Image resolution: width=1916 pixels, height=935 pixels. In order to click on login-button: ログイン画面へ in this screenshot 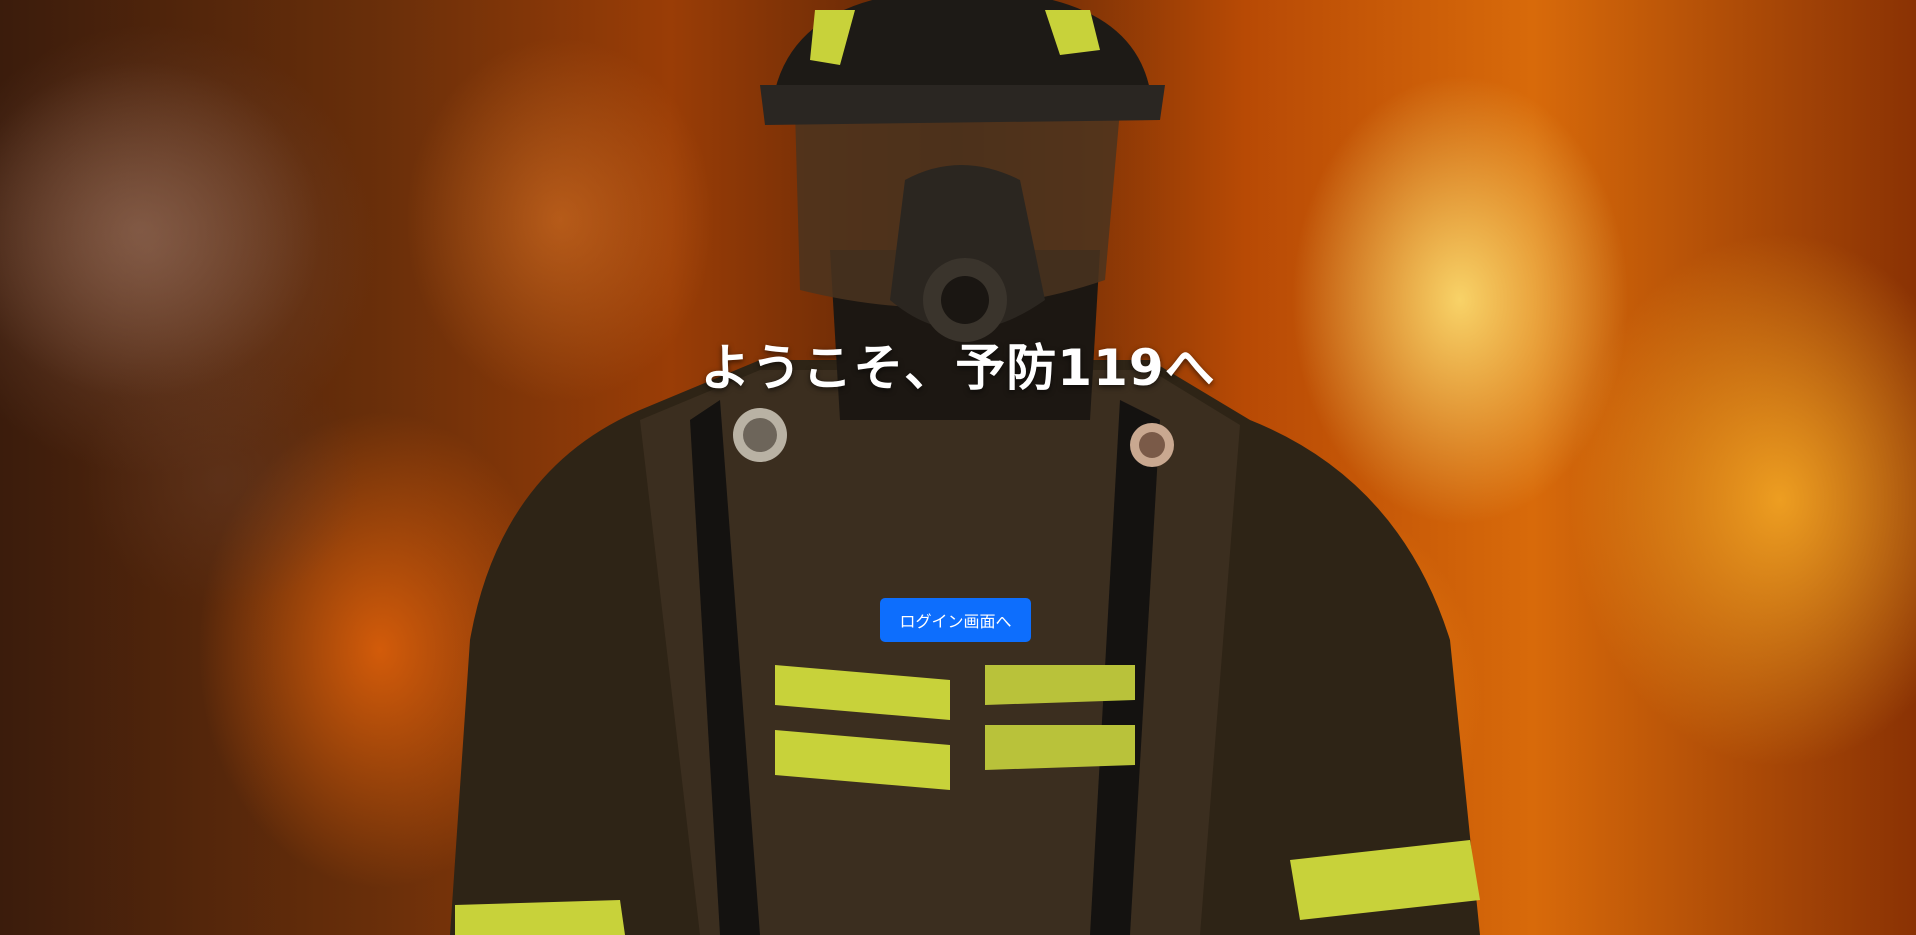, I will do `click(955, 620)`.